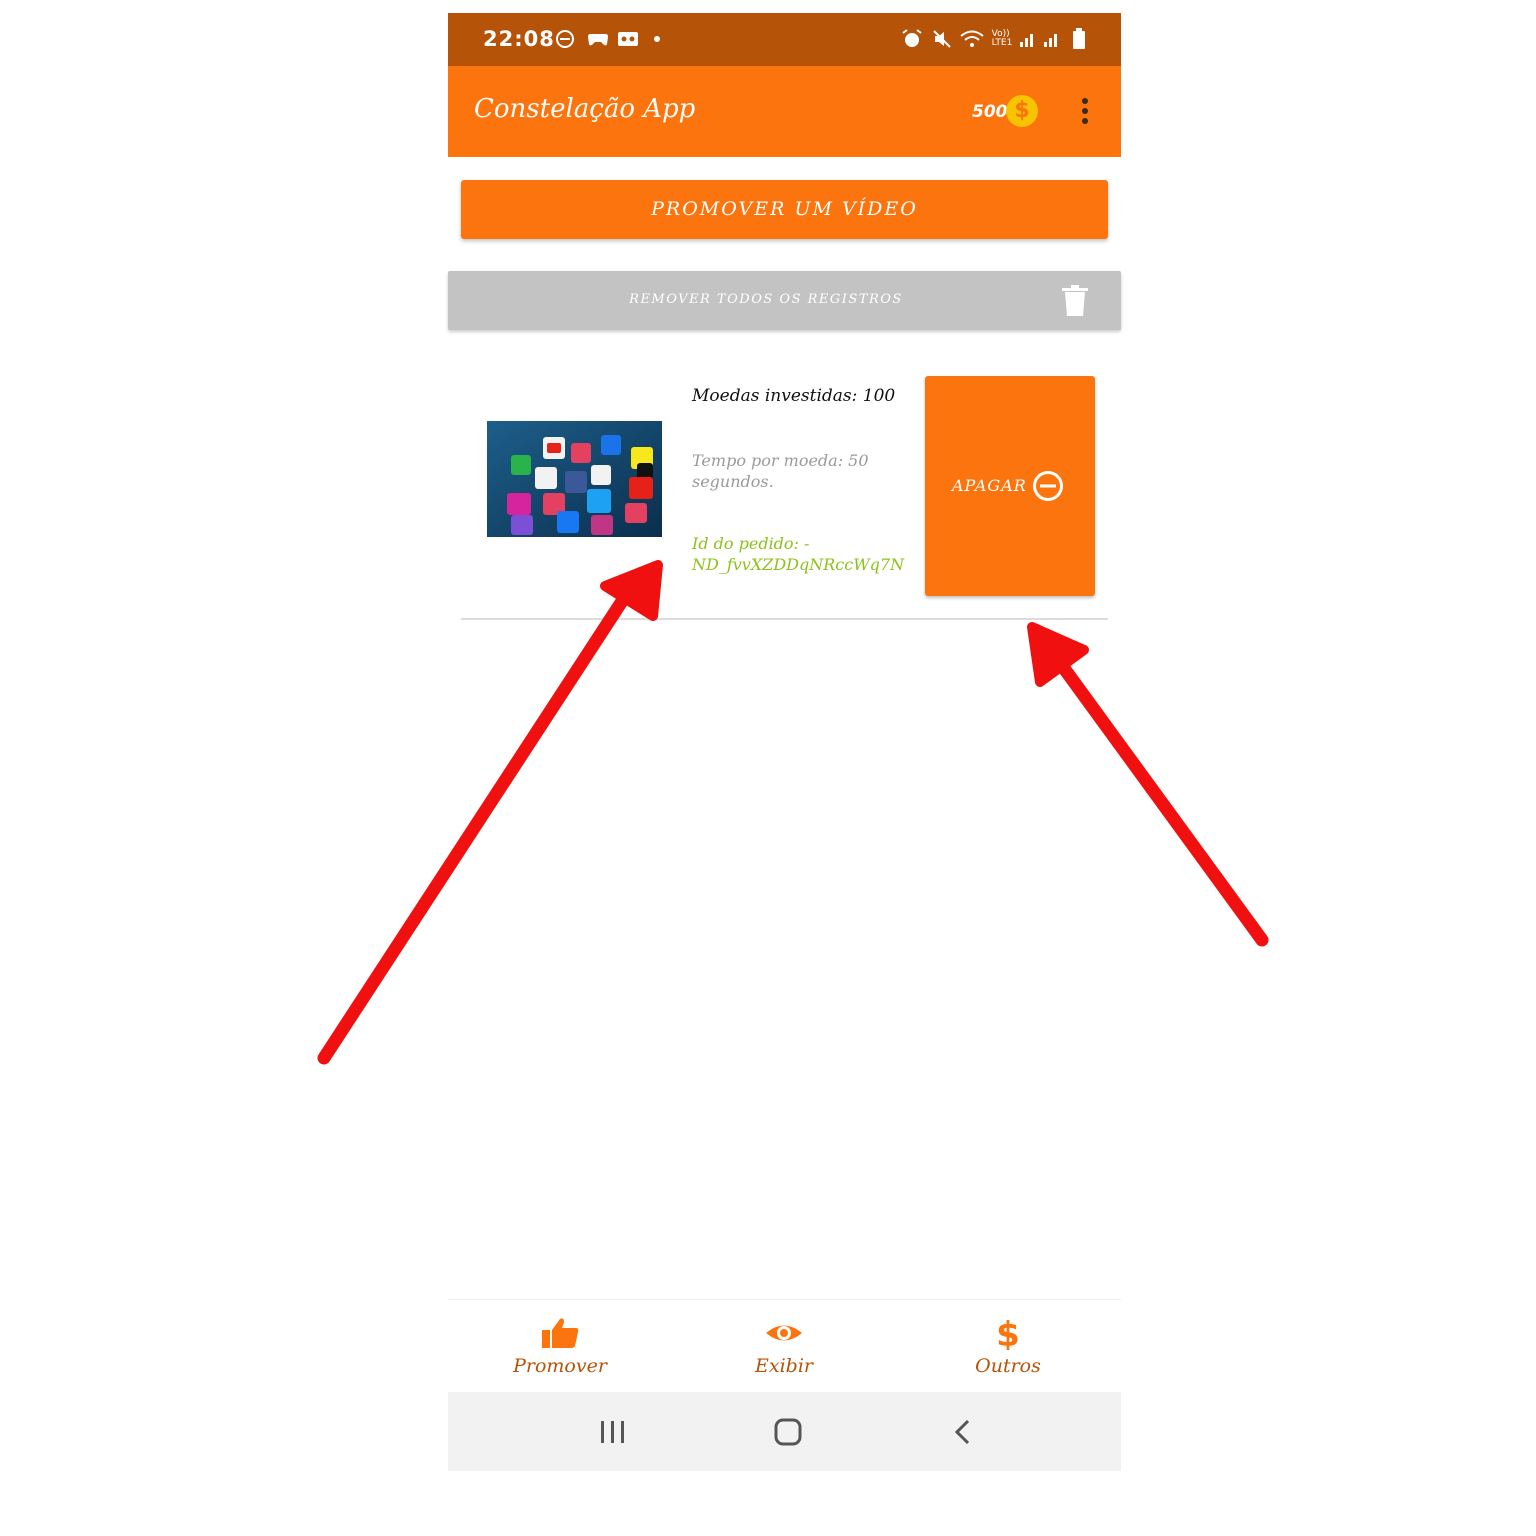 The height and width of the screenshot is (1536, 1536). What do you see at coordinates (1079, 39) in the screenshot?
I see `battery-icon` at bounding box center [1079, 39].